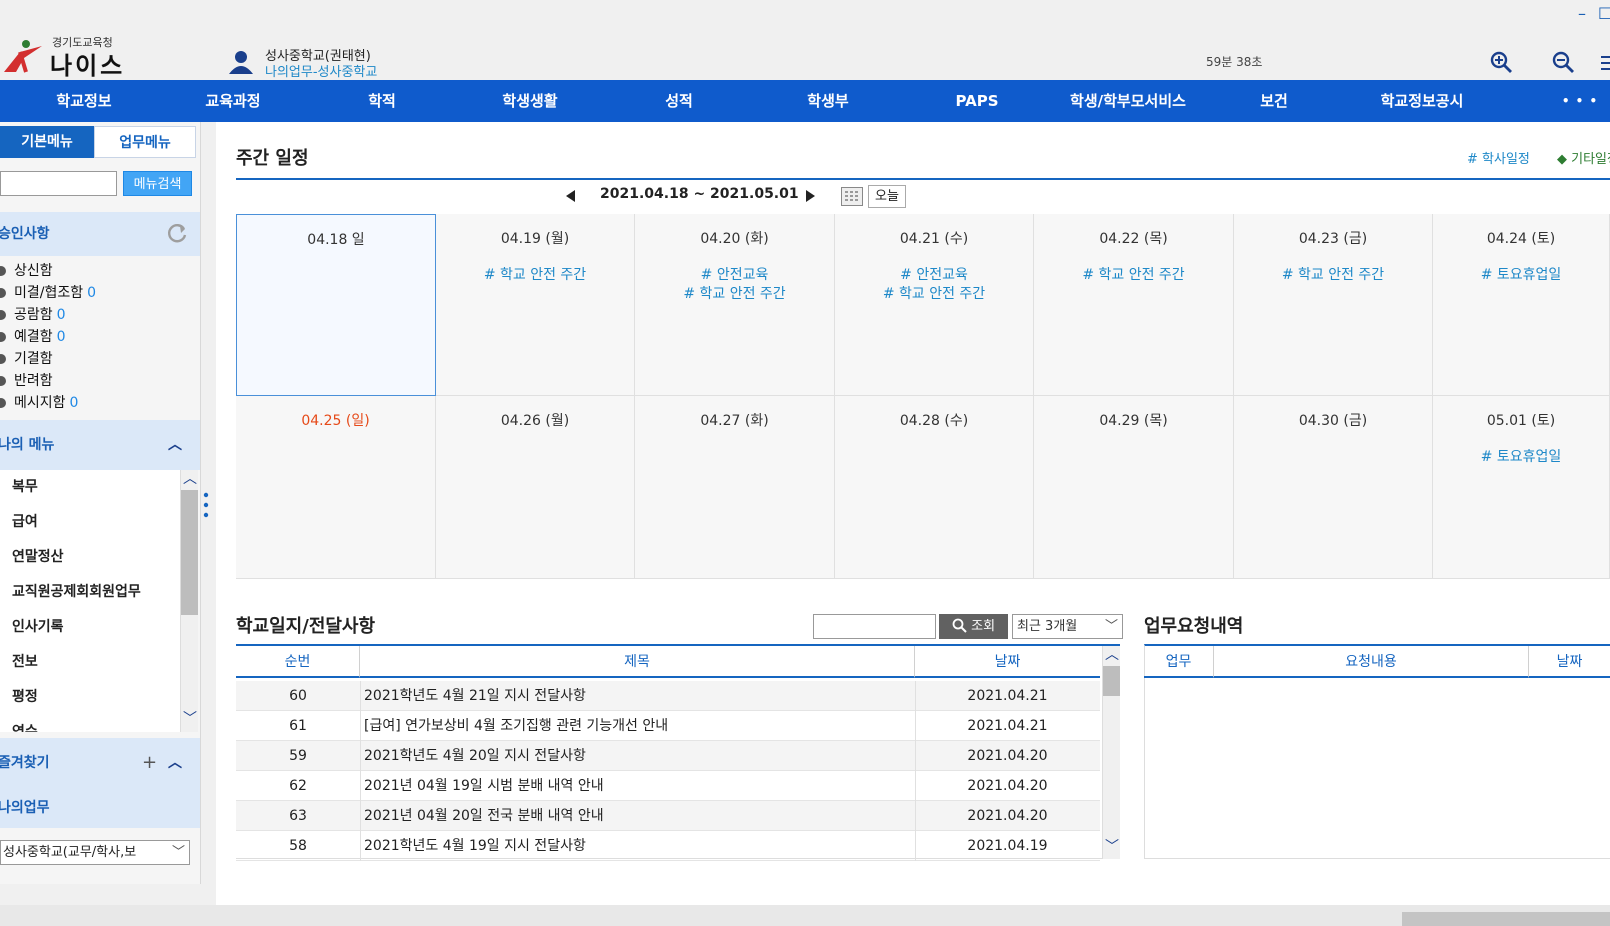  I want to click on chevron-down-icon: ﹀, so click(178, 852).